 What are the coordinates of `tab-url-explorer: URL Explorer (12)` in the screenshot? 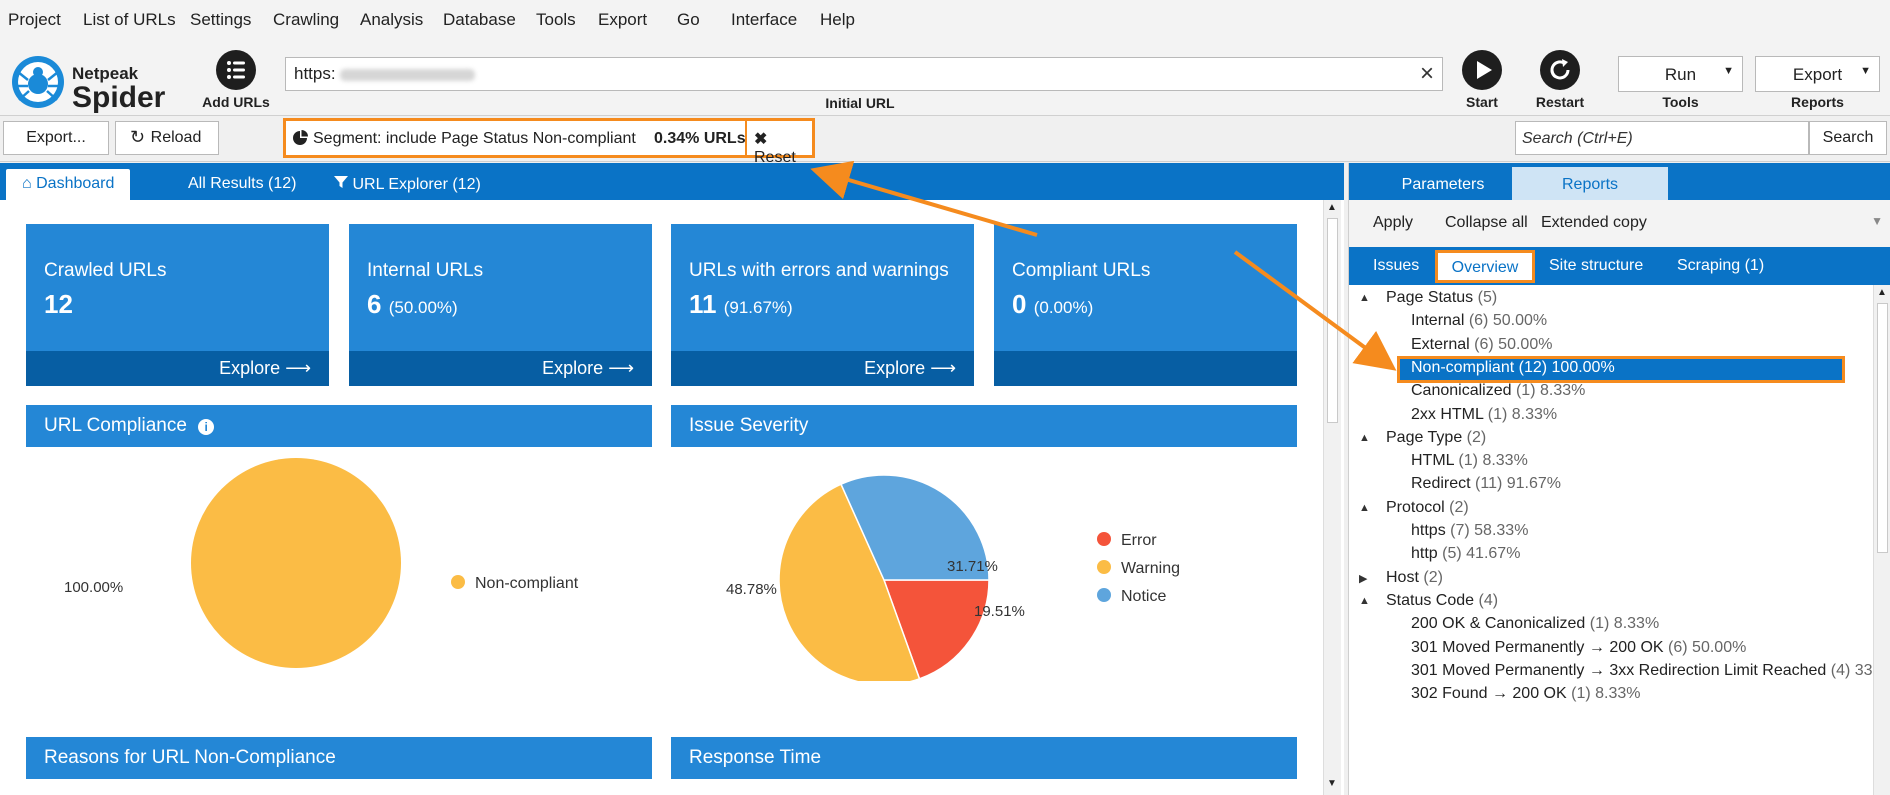 It's located at (407, 184).